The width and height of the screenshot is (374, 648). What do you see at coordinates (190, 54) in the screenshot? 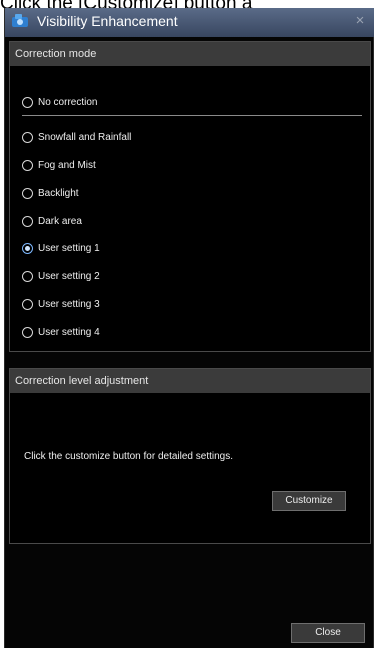
I see `correction-mode-header: Correction mode` at bounding box center [190, 54].